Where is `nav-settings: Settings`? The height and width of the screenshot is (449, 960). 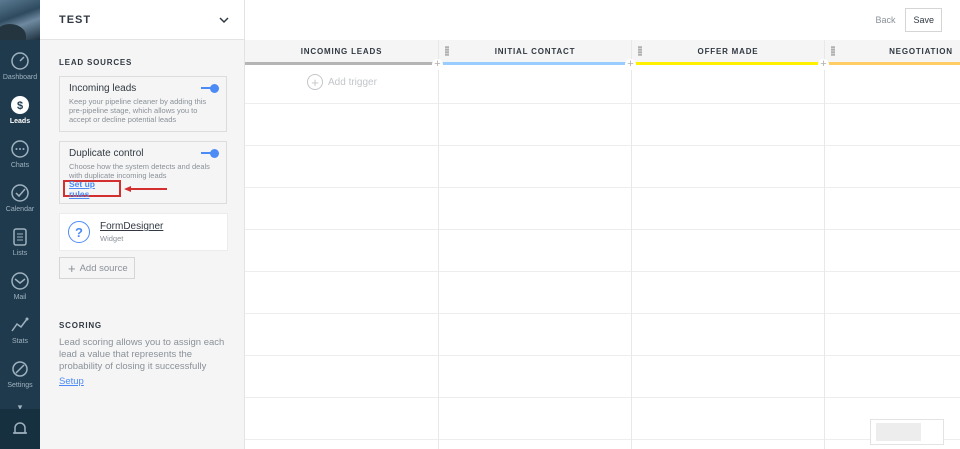
nav-settings: Settings is located at coordinates (20, 374).